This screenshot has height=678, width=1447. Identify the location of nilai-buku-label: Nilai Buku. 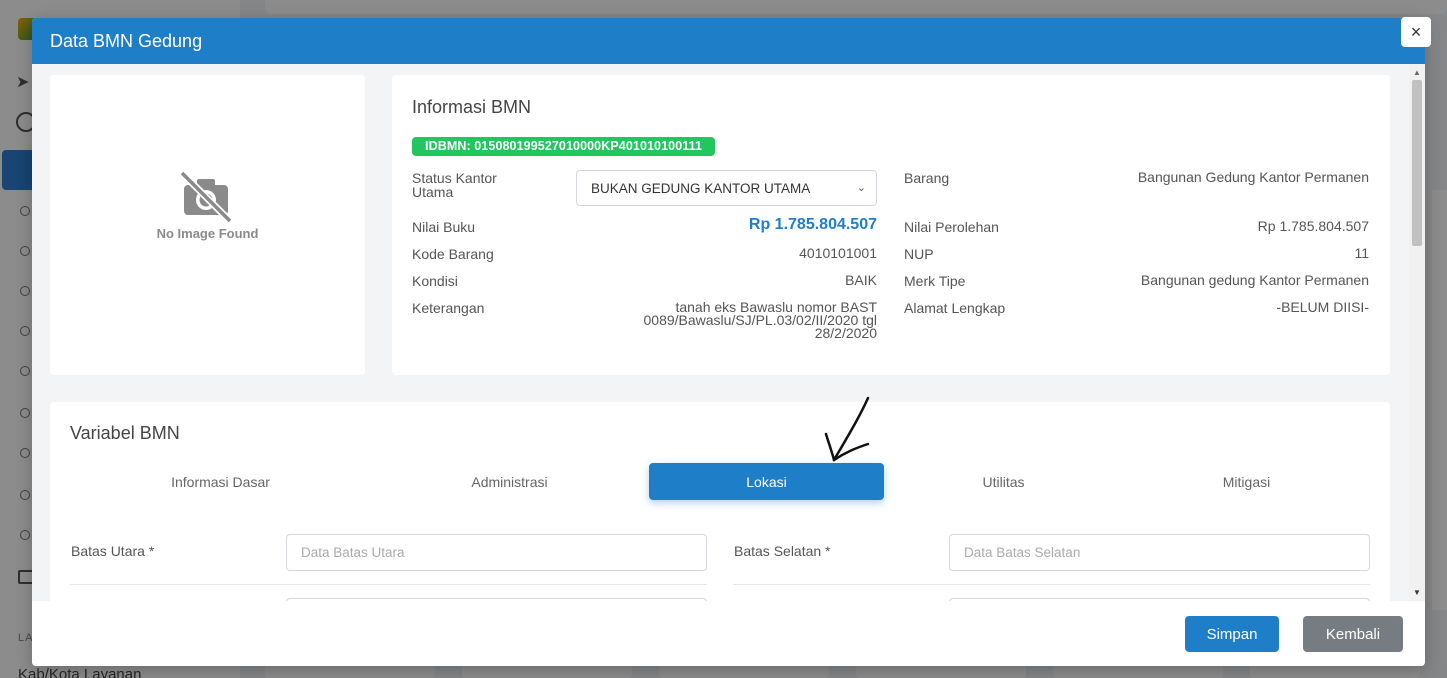
(444, 227).